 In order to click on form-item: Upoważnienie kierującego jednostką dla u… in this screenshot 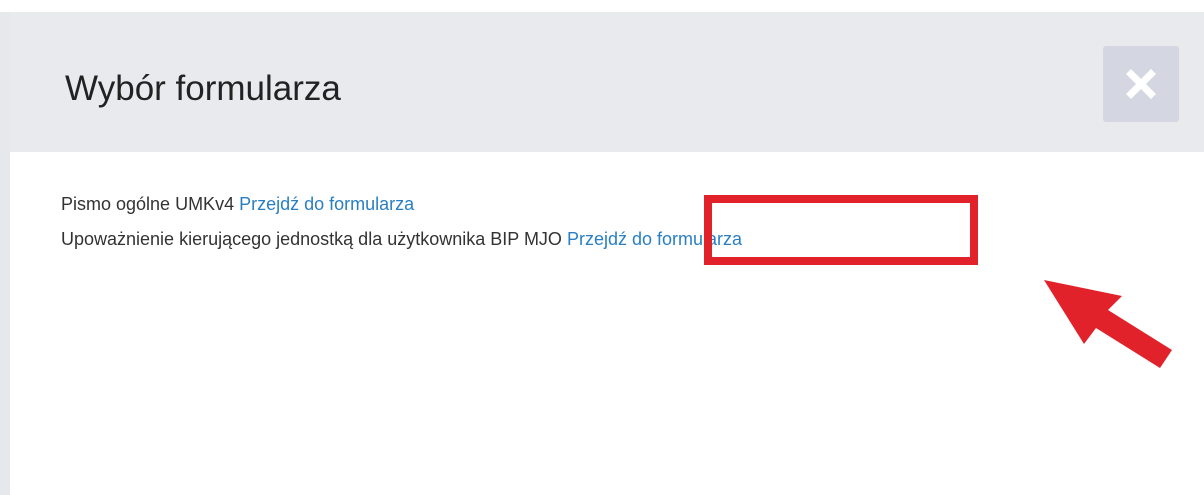, I will do `click(401, 239)`.